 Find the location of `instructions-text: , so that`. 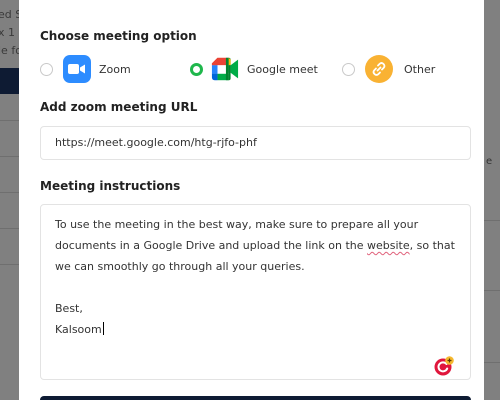

instructions-text: , so that is located at coordinates (432, 245).